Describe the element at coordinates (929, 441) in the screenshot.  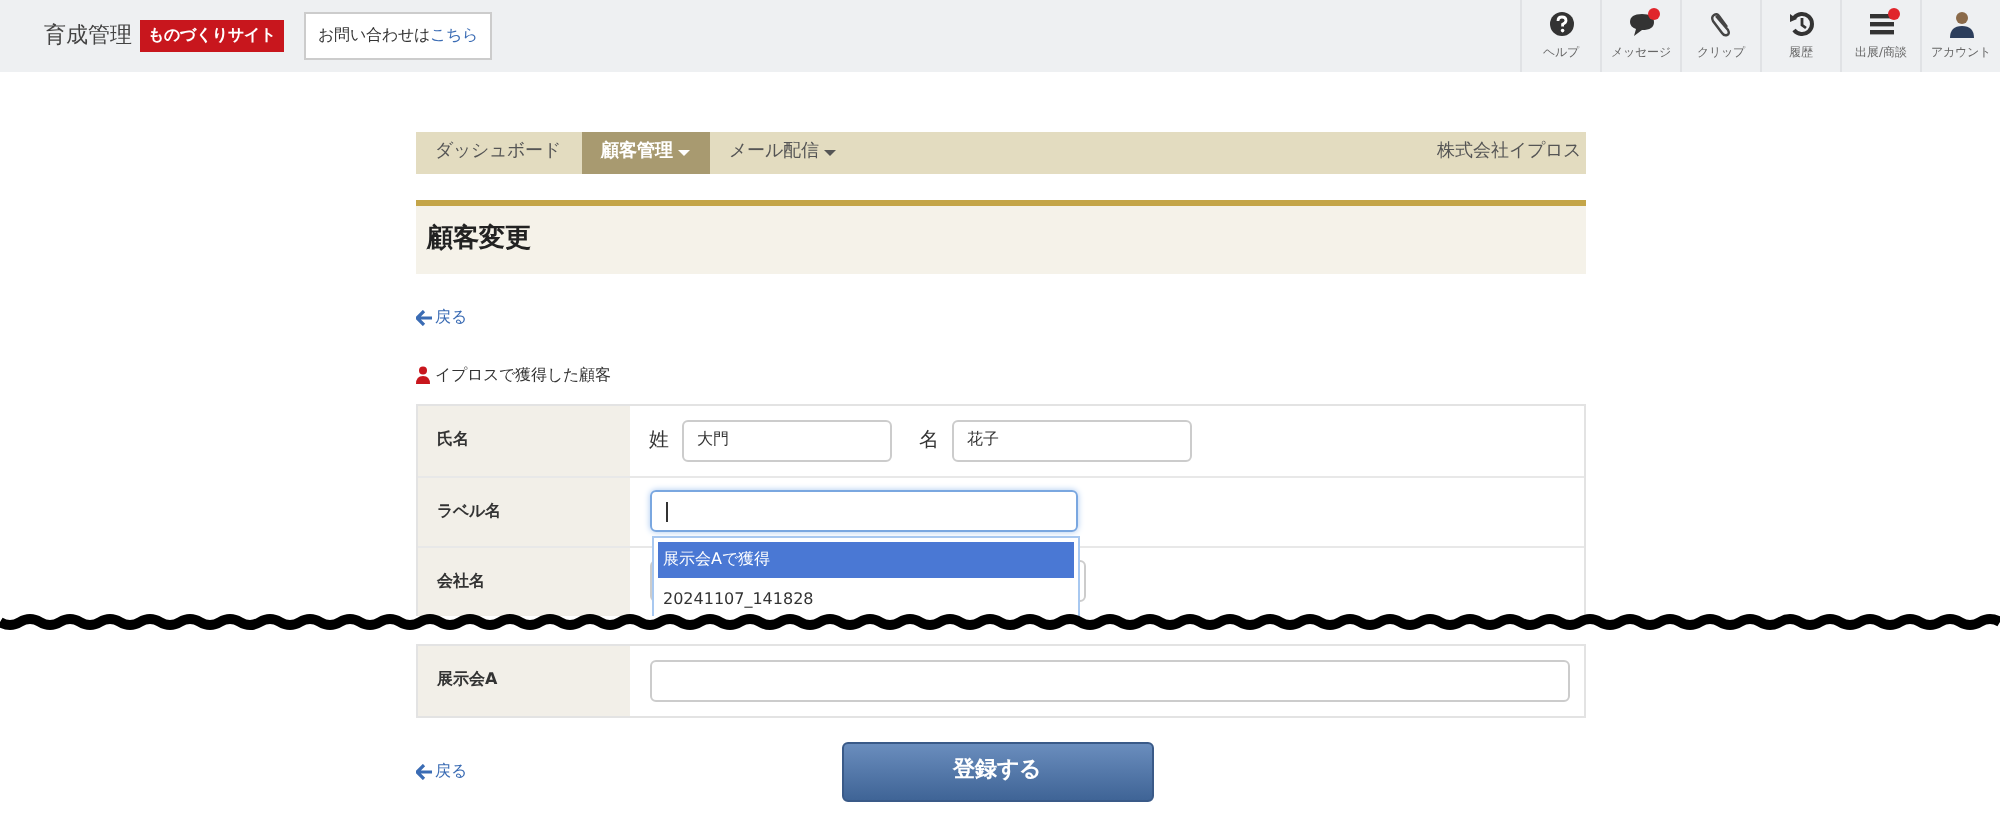
I see `field-label: 名` at that location.